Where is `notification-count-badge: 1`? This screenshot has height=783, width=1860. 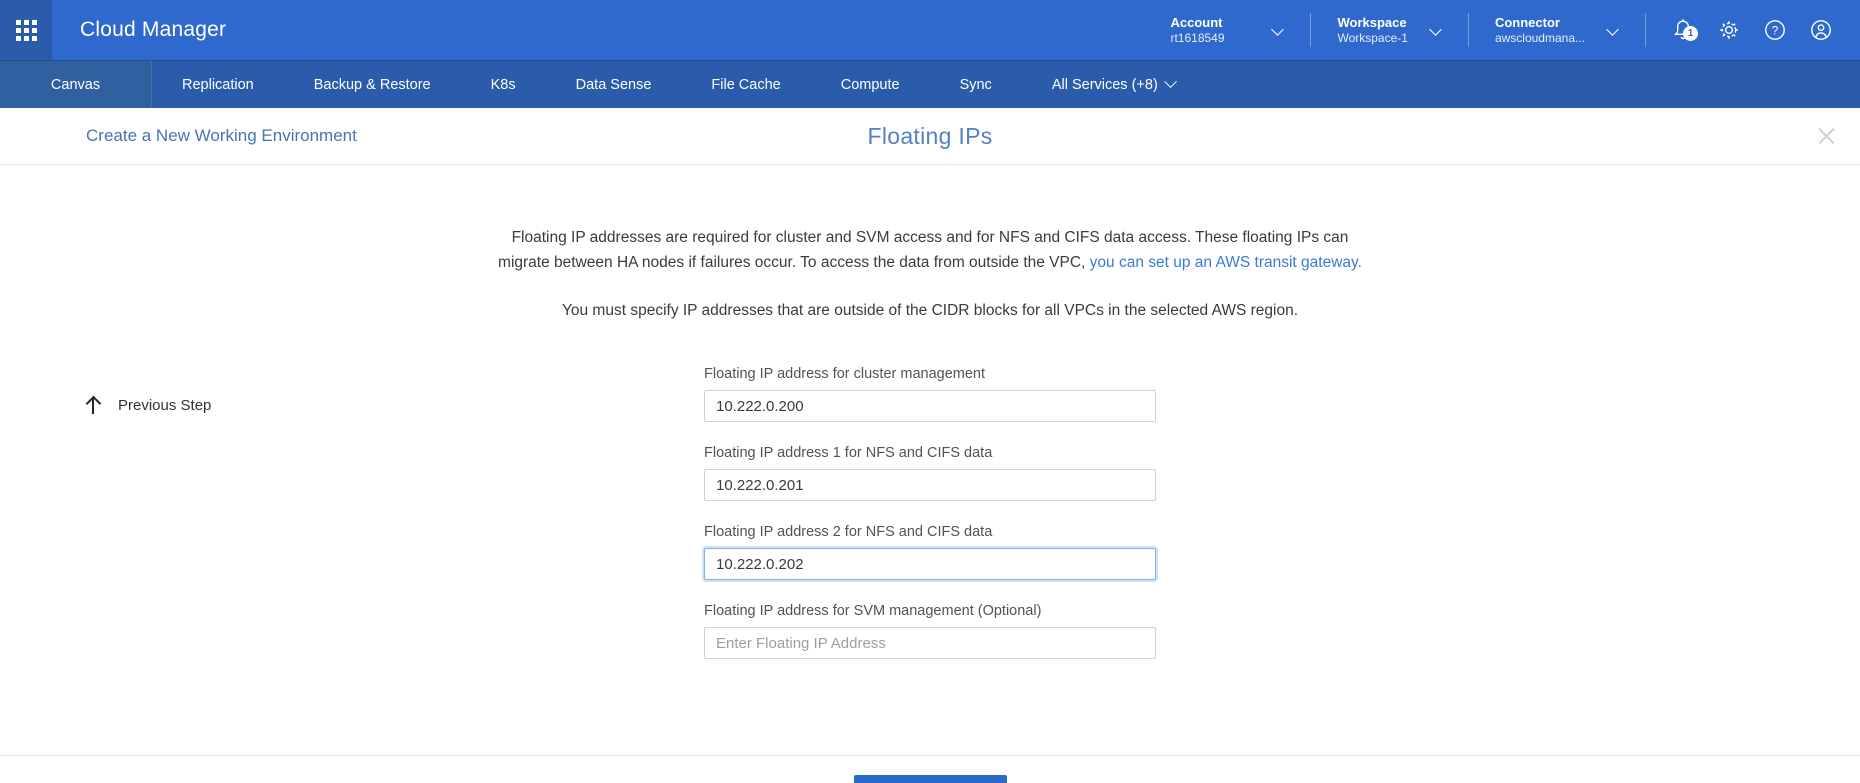
notification-count-badge: 1 is located at coordinates (1690, 33).